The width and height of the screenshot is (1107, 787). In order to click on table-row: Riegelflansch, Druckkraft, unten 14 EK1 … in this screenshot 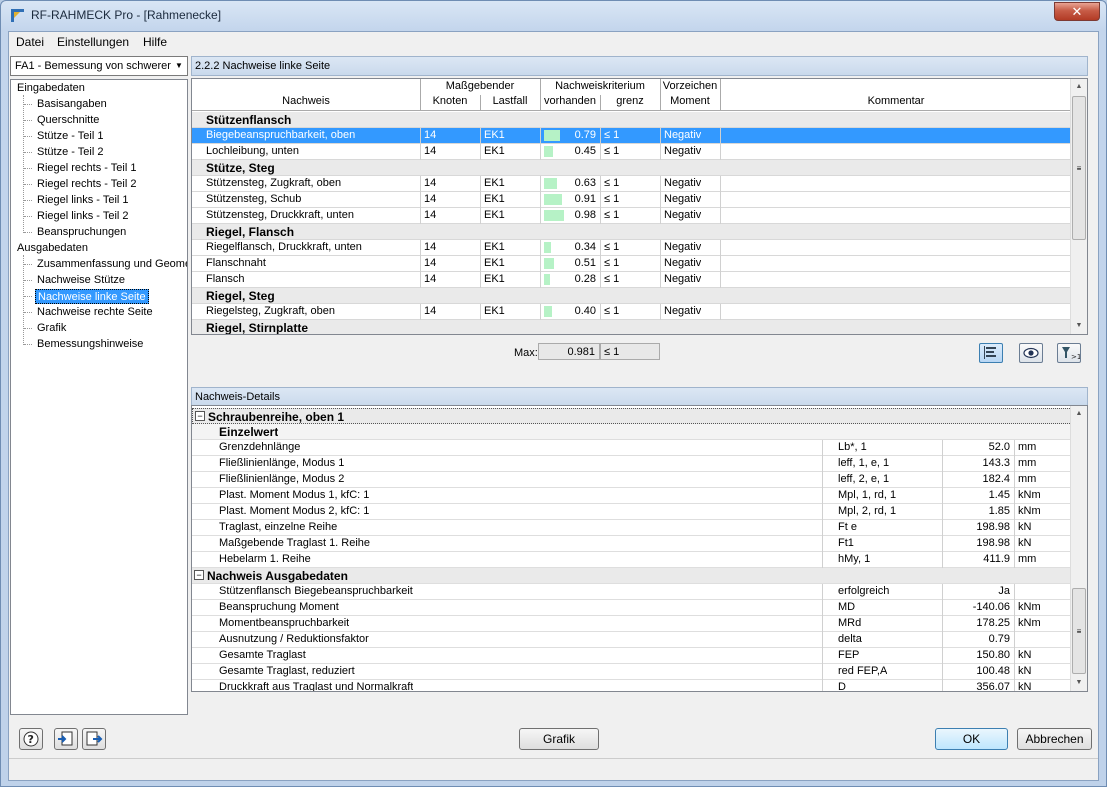, I will do `click(632, 248)`.